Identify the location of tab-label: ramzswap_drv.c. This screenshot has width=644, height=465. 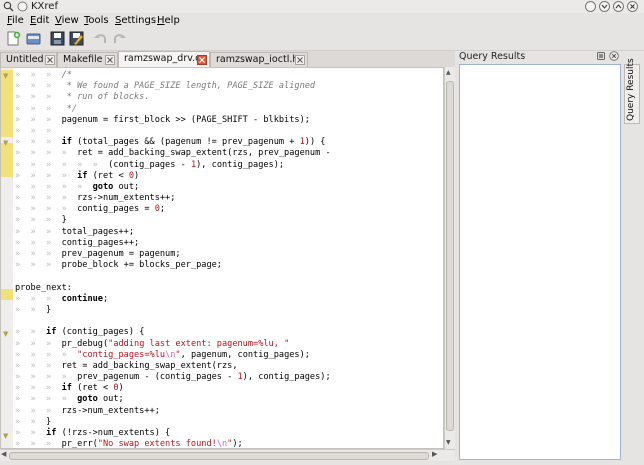
(162, 58).